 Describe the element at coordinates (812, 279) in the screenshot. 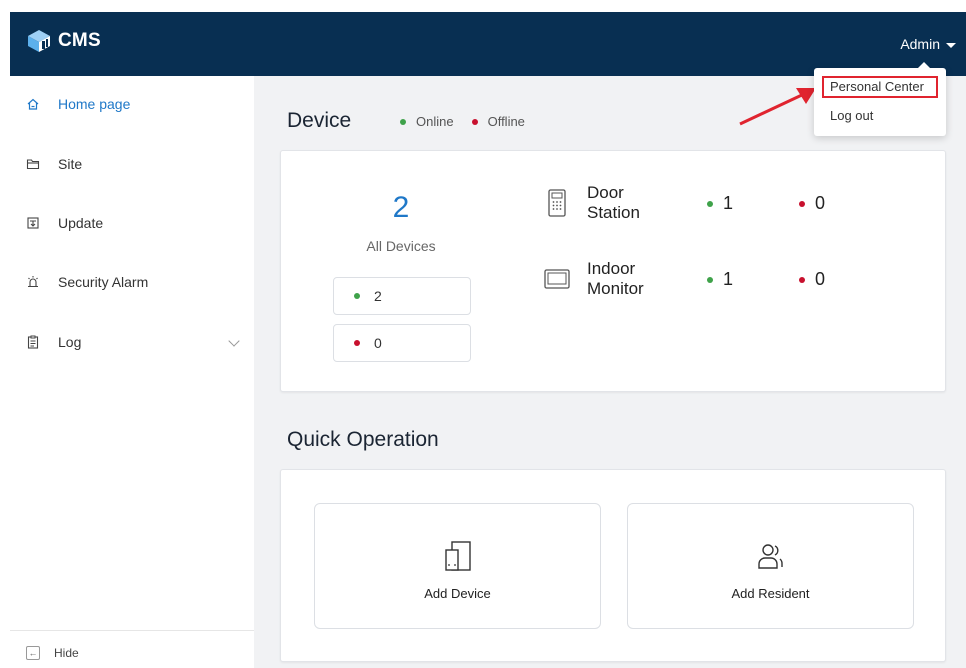

I see `indoor-monitor-offline: 0` at that location.